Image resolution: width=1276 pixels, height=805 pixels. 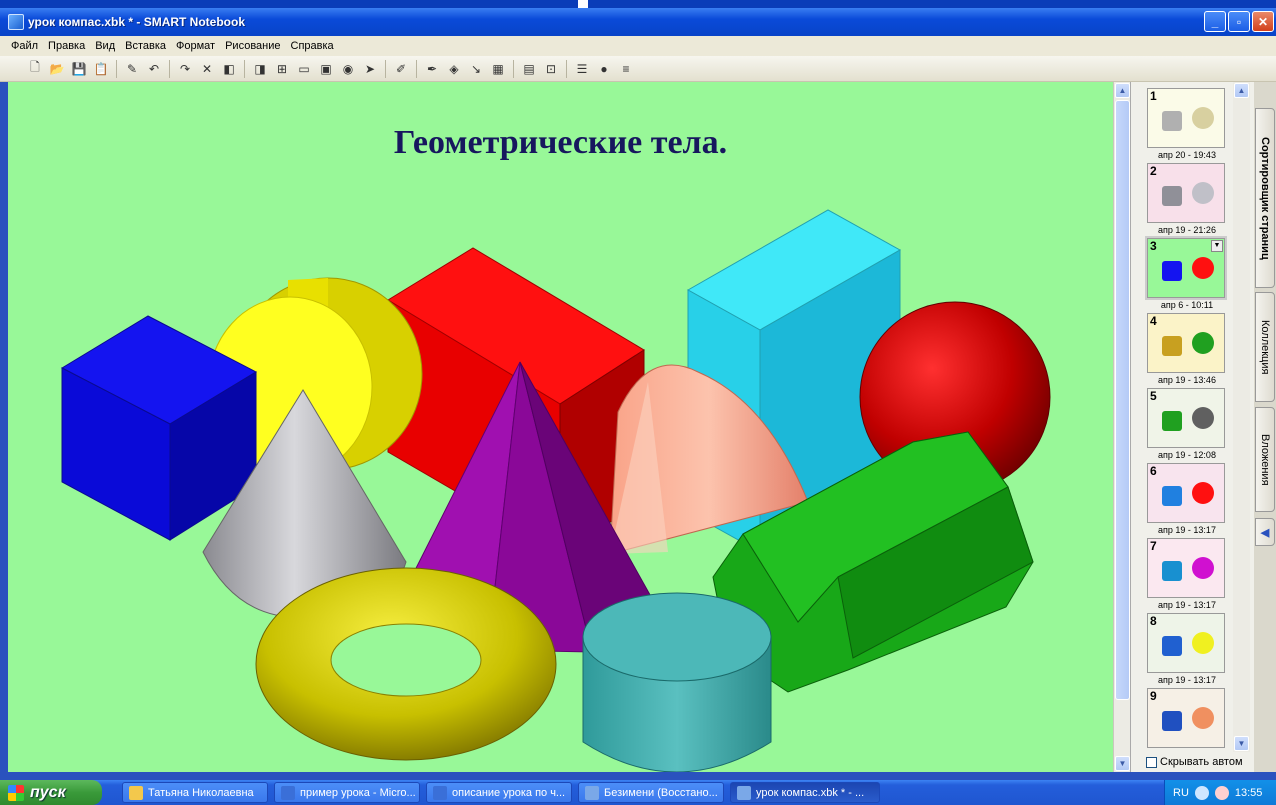 I want to click on full-screen-icon: ▣, so click(x=326, y=69).